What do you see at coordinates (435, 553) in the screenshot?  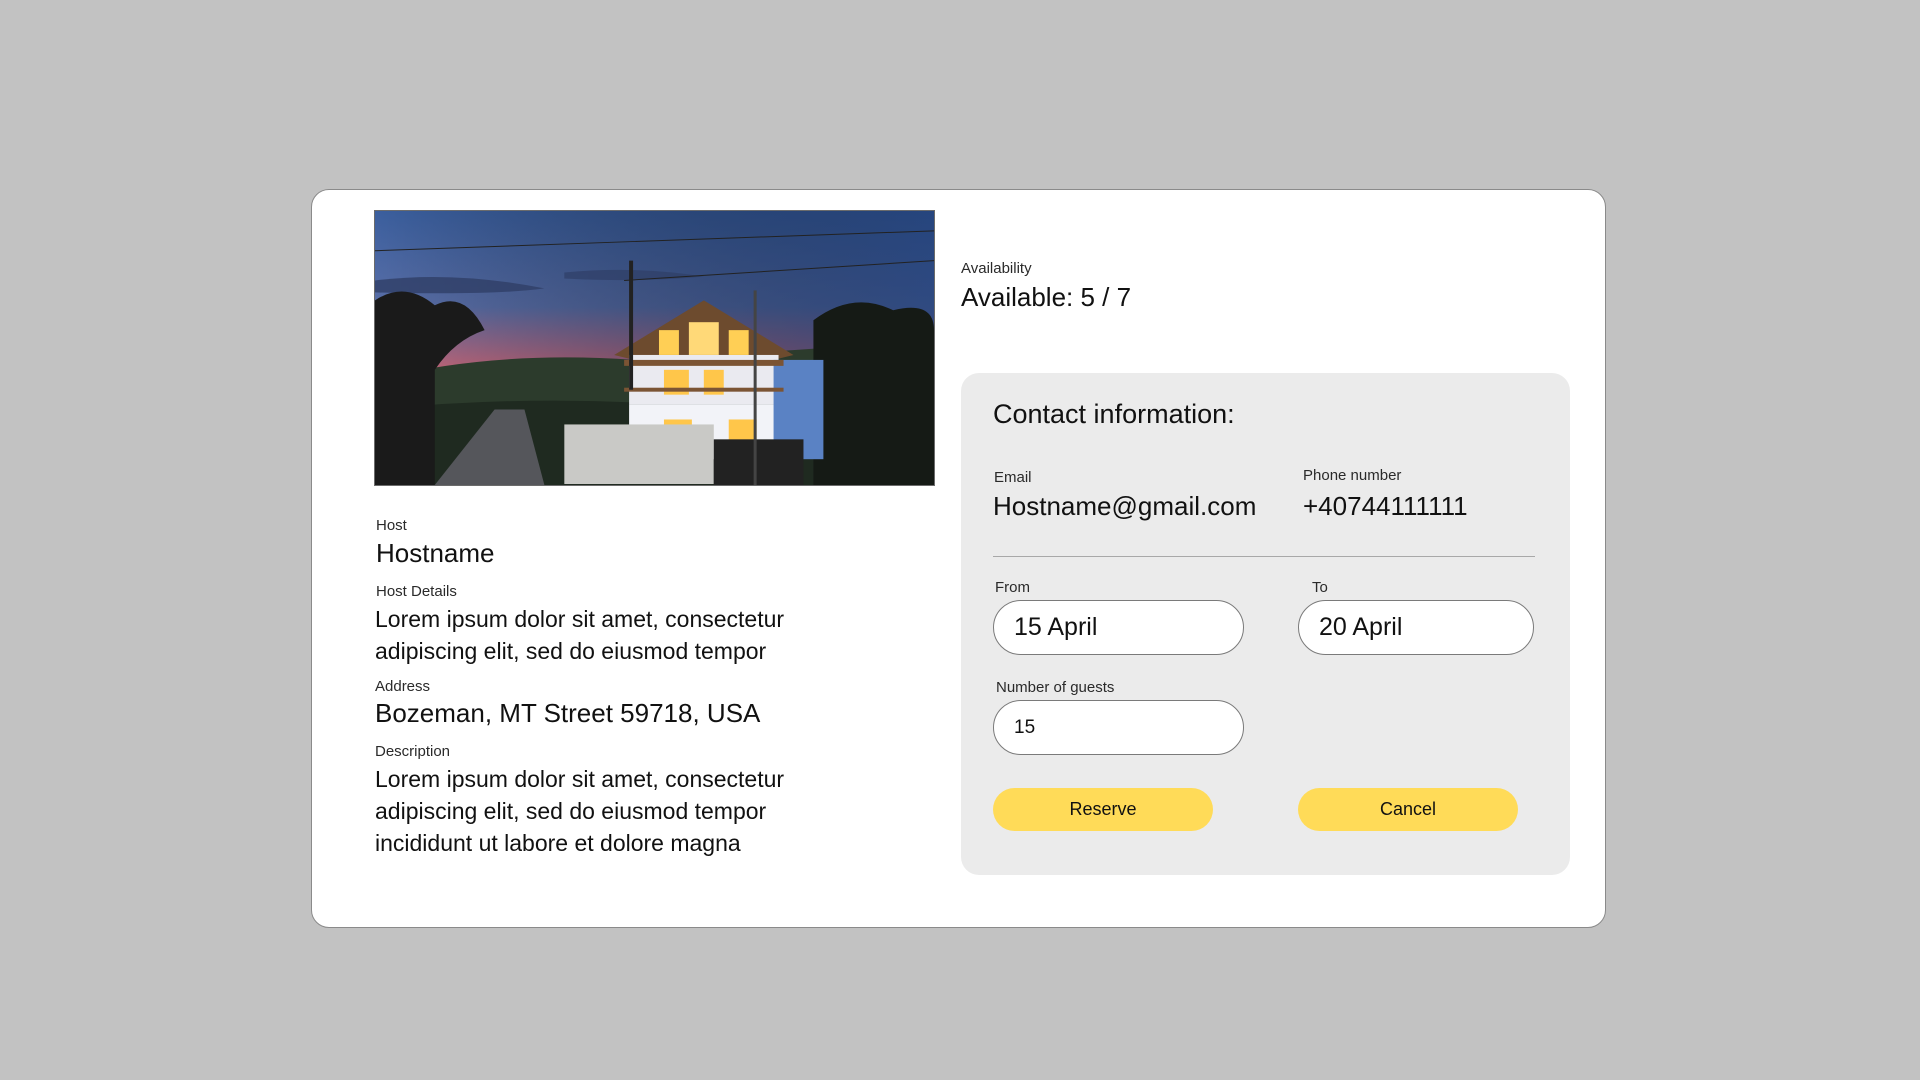 I see `host-value: Hostname` at bounding box center [435, 553].